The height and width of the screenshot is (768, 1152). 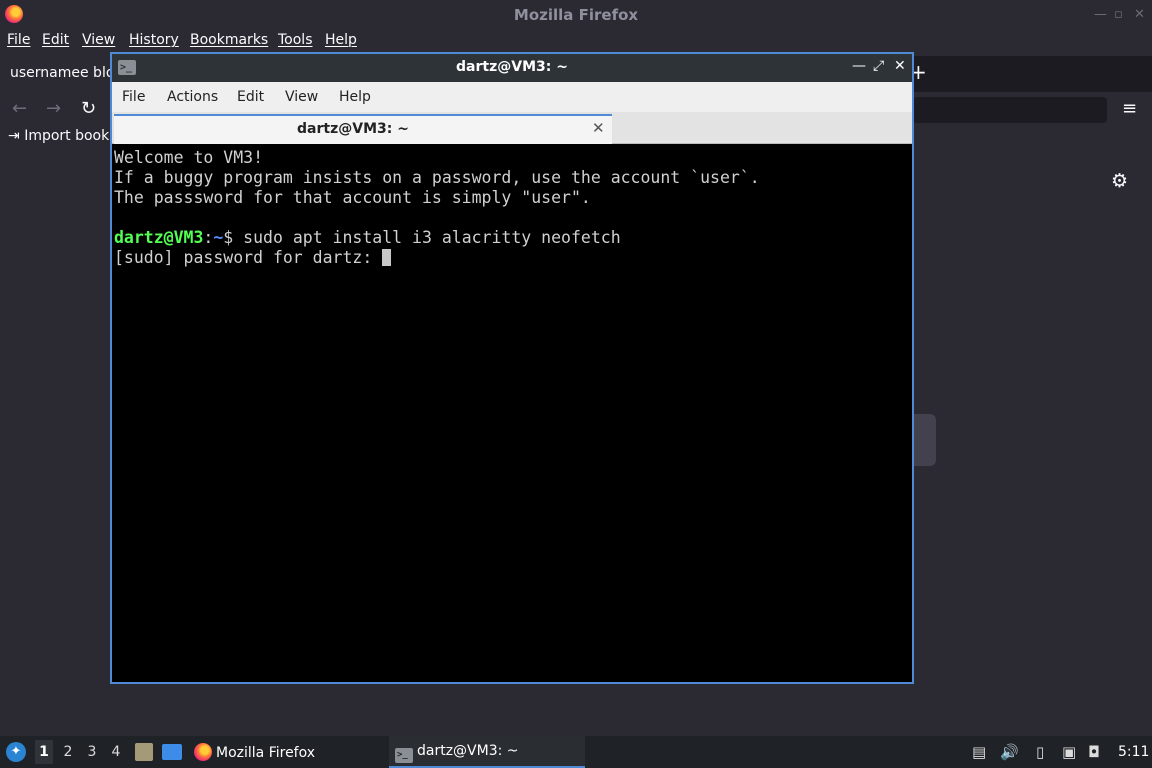 What do you see at coordinates (432, 237) in the screenshot?
I see `prompt-command: sudo apt install i3 alacritty neofetch` at bounding box center [432, 237].